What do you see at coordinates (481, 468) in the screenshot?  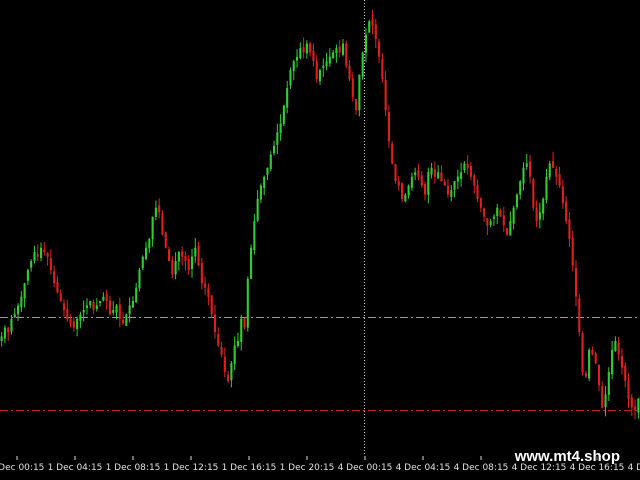 I see `time-axis-label: 4 Dec 08:15` at bounding box center [481, 468].